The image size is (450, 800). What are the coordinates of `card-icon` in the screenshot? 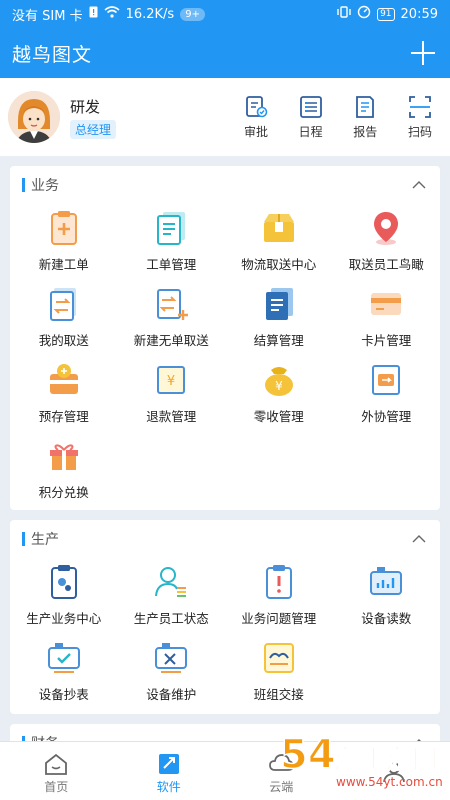 It's located at (386, 304).